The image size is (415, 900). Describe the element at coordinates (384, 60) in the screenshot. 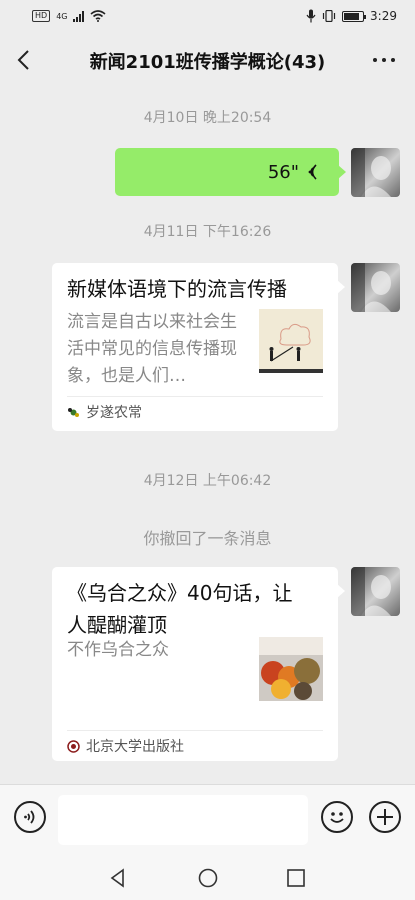

I see `more-dots-icon` at that location.